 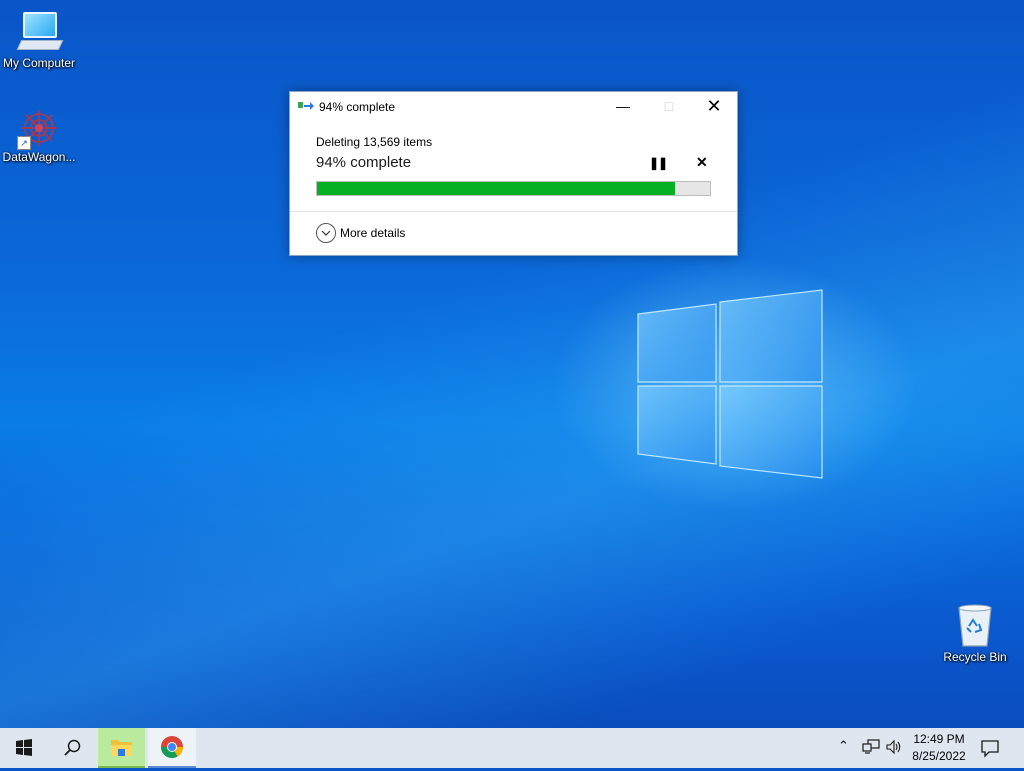 I want to click on desktop-icon-recycle-bin: Recycle Bin, so click(x=975, y=632).